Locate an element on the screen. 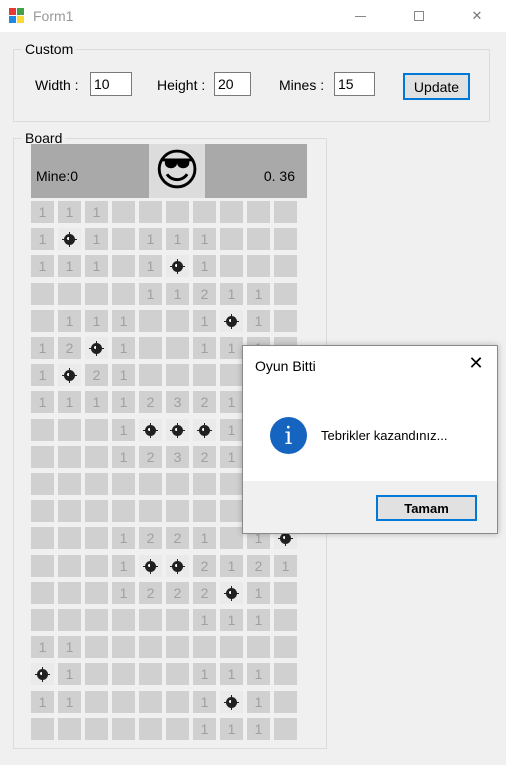 Image resolution: width=506 pixels, height=765 pixels. update-button: Update is located at coordinates (436, 86).